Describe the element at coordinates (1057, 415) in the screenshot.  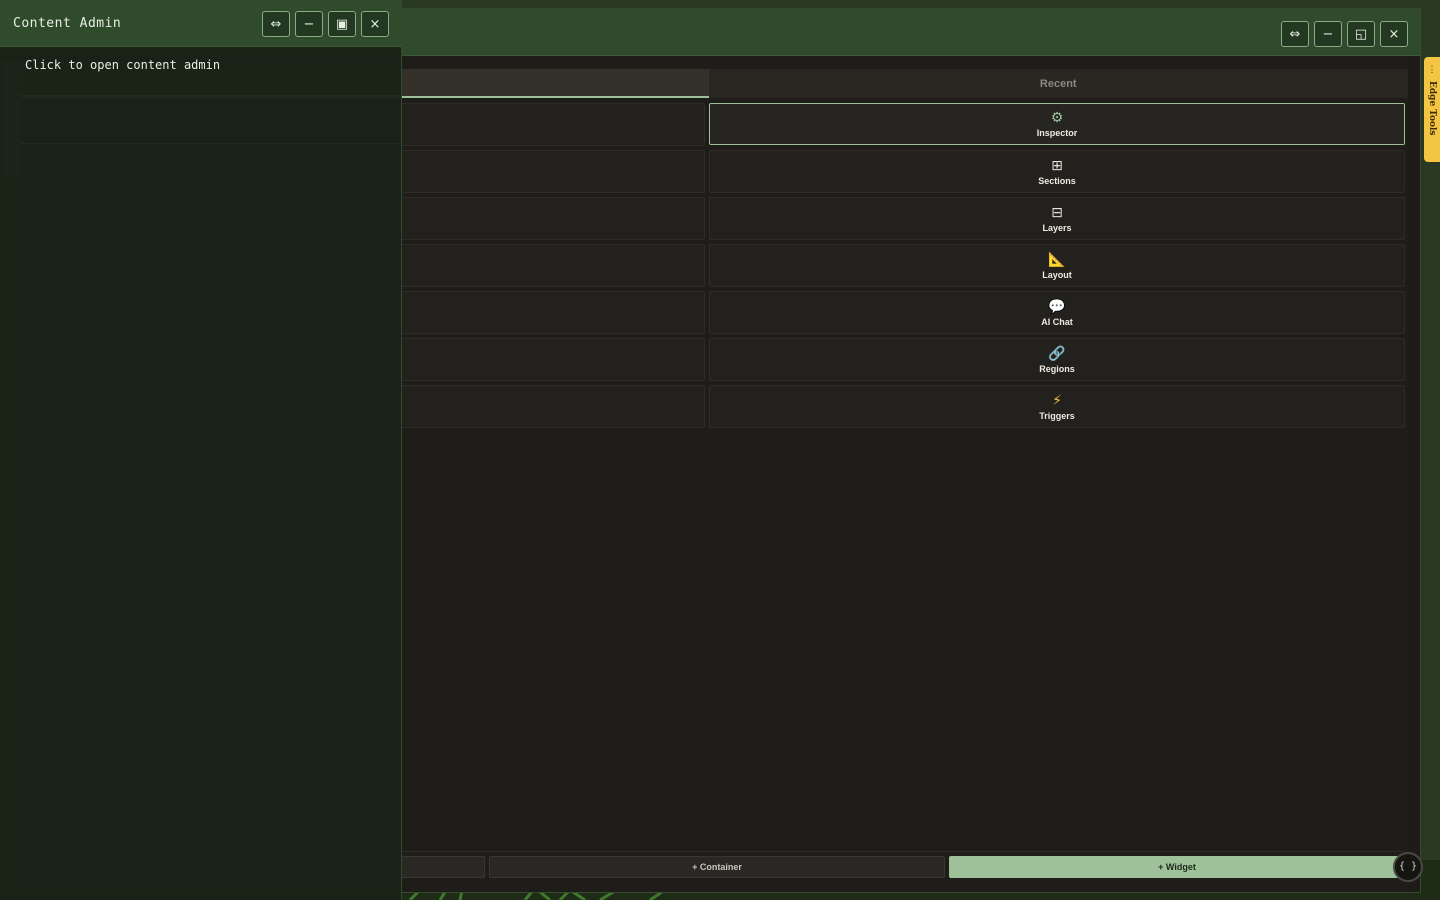
I see `tool-label: Triggers` at that location.